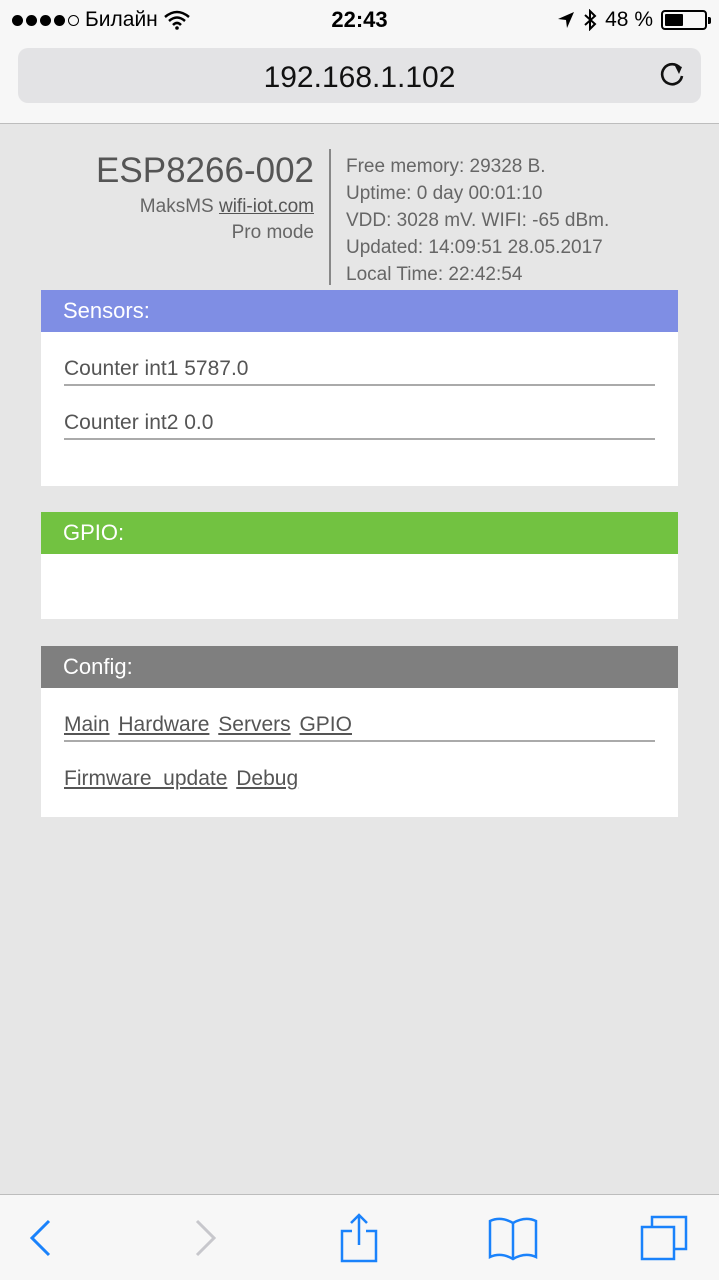 The height and width of the screenshot is (1280, 719). What do you see at coordinates (43, 1238) in the screenshot?
I see `back-icon` at bounding box center [43, 1238].